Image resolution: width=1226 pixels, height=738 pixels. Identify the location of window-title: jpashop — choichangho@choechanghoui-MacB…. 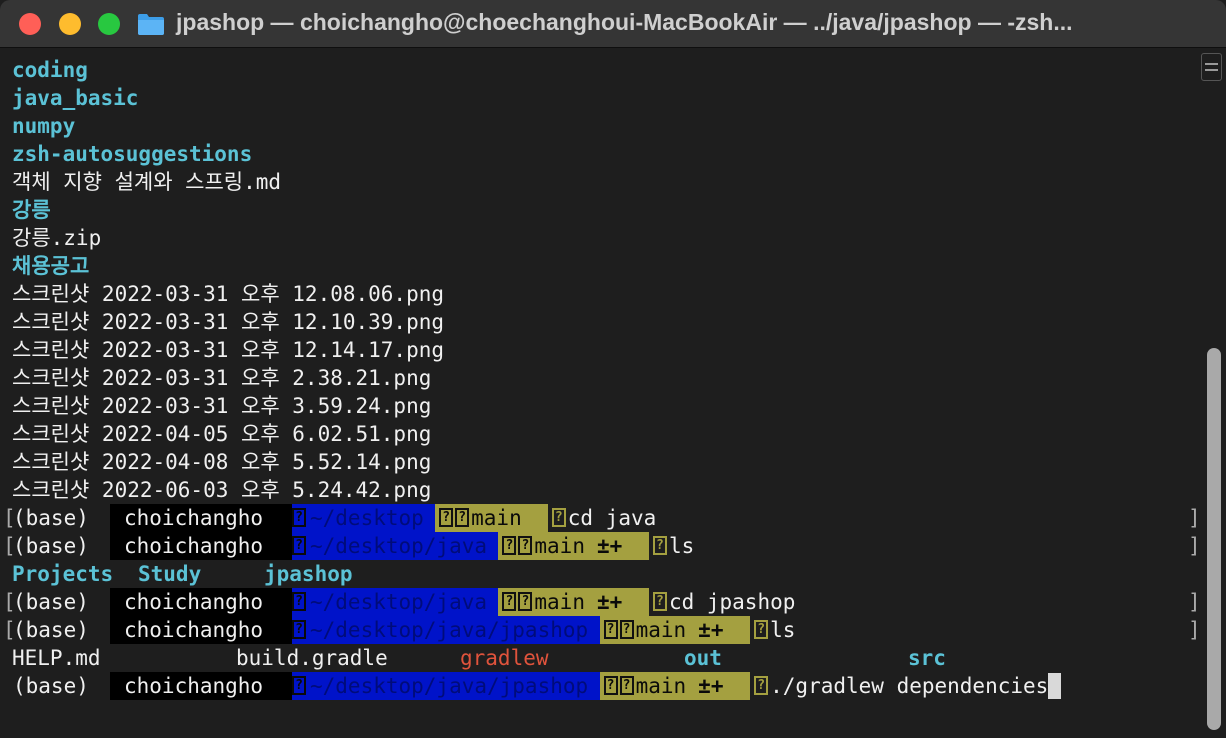
(624, 22).